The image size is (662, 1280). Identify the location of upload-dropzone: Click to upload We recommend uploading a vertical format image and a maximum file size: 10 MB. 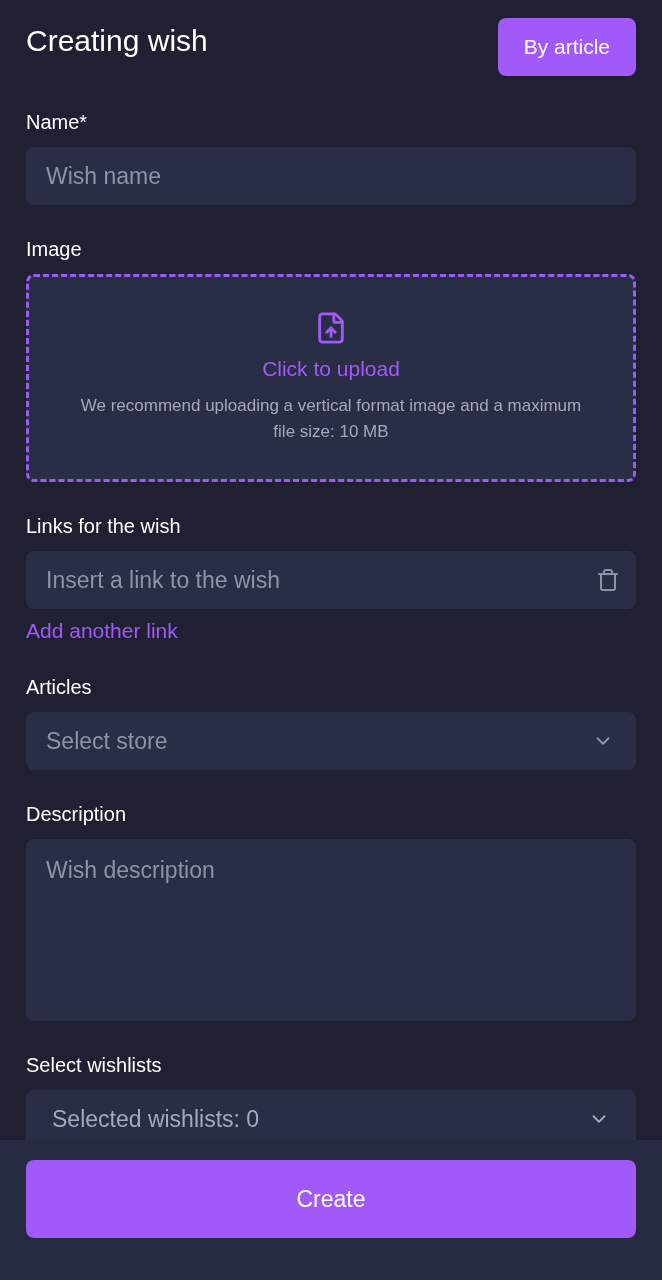
(331, 378).